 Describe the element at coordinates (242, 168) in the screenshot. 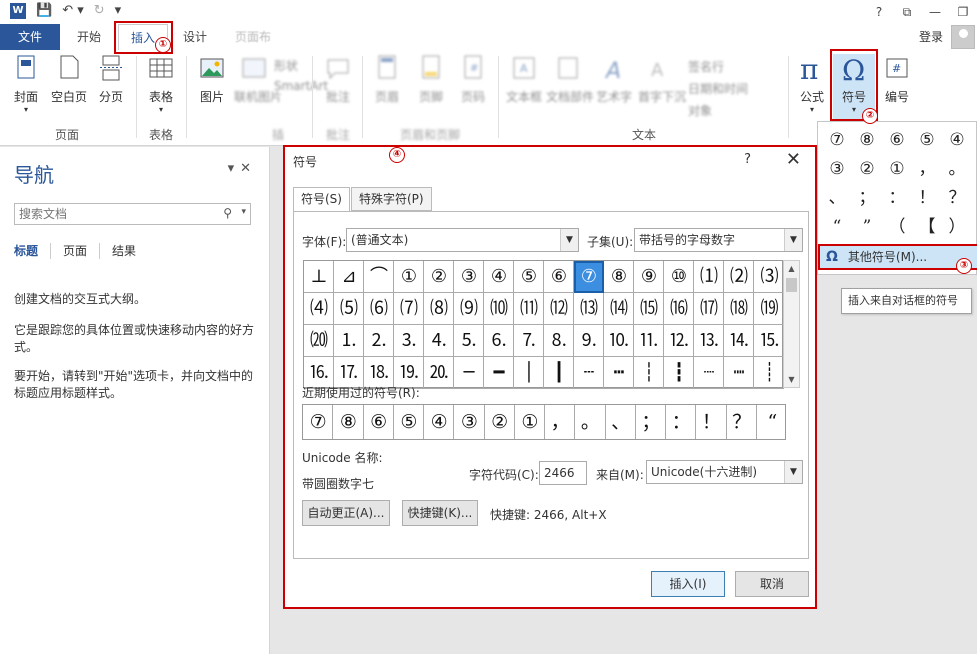

I see `nav-pane-controls: ▾✕` at that location.